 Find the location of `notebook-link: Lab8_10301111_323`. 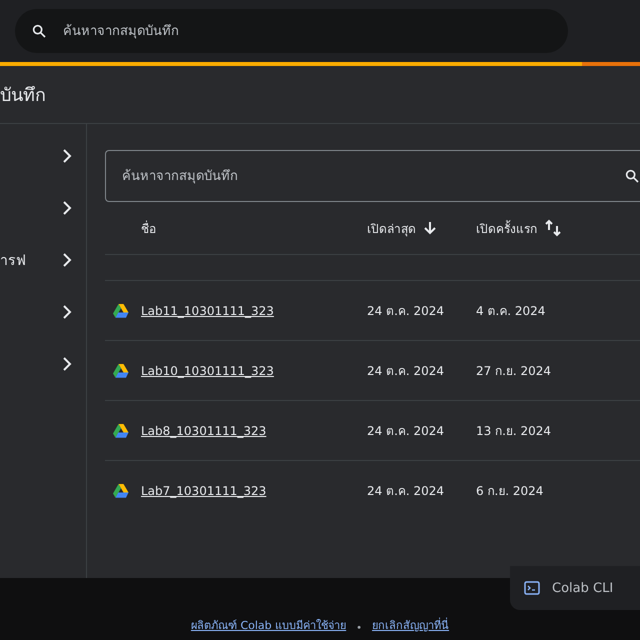

notebook-link: Lab8_10301111_323 is located at coordinates (203, 431).